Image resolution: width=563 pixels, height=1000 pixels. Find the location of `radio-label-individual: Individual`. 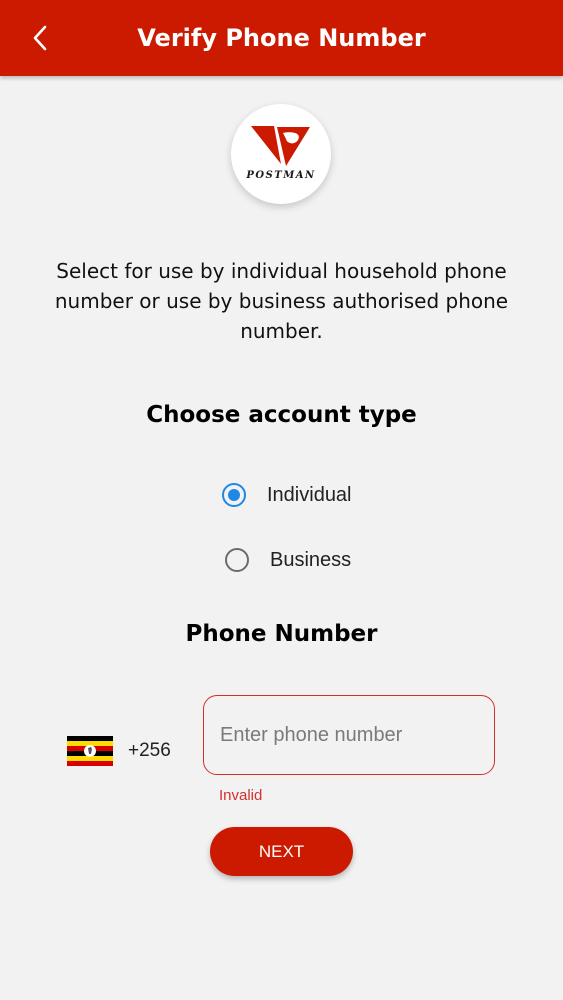

radio-label-individual: Individual is located at coordinates (309, 494).